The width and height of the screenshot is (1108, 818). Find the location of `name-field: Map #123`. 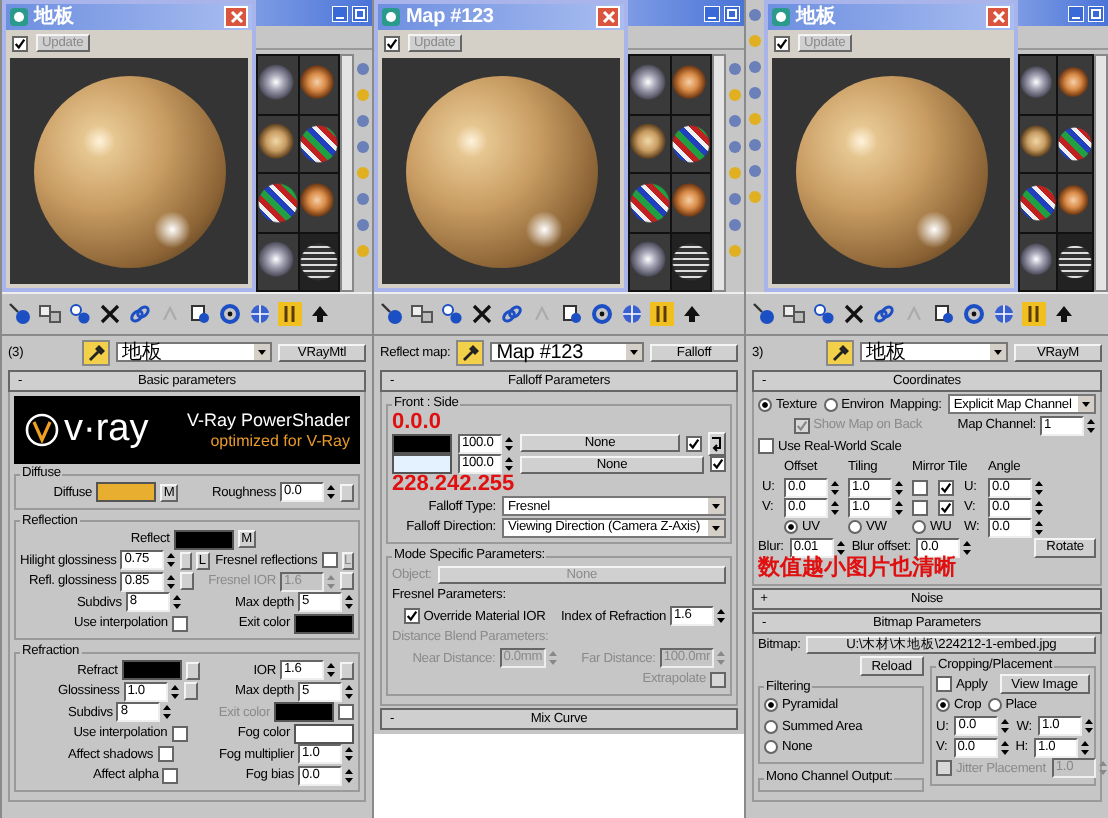

name-field: Map #123 is located at coordinates (567, 352).